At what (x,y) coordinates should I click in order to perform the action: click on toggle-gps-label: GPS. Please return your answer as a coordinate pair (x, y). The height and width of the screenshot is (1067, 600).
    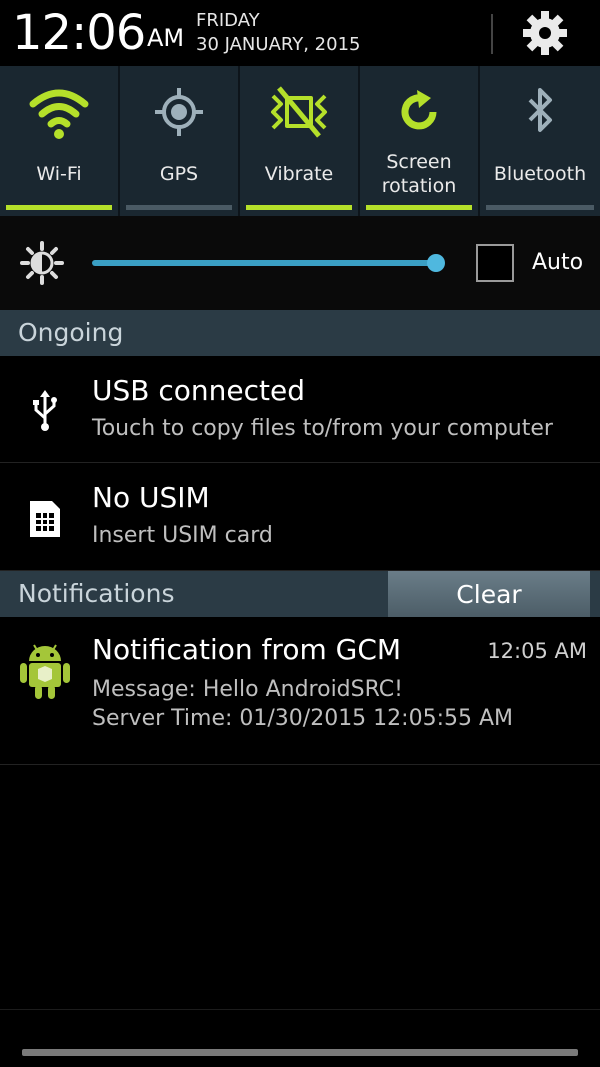
    Looking at the image, I should click on (179, 174).